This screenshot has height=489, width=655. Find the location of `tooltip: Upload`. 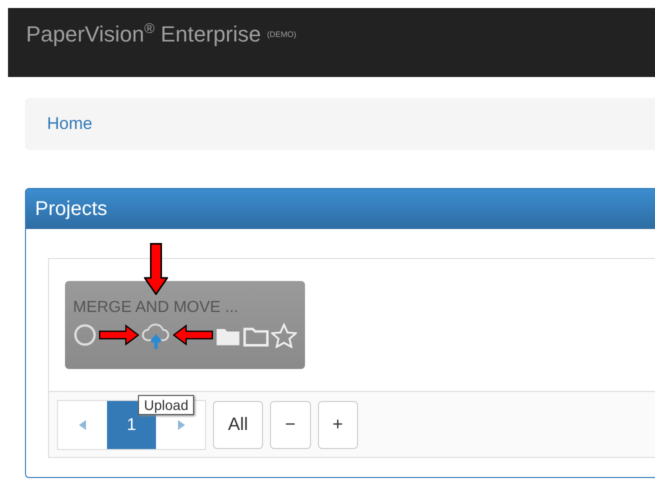

tooltip: Upload is located at coordinates (166, 405).